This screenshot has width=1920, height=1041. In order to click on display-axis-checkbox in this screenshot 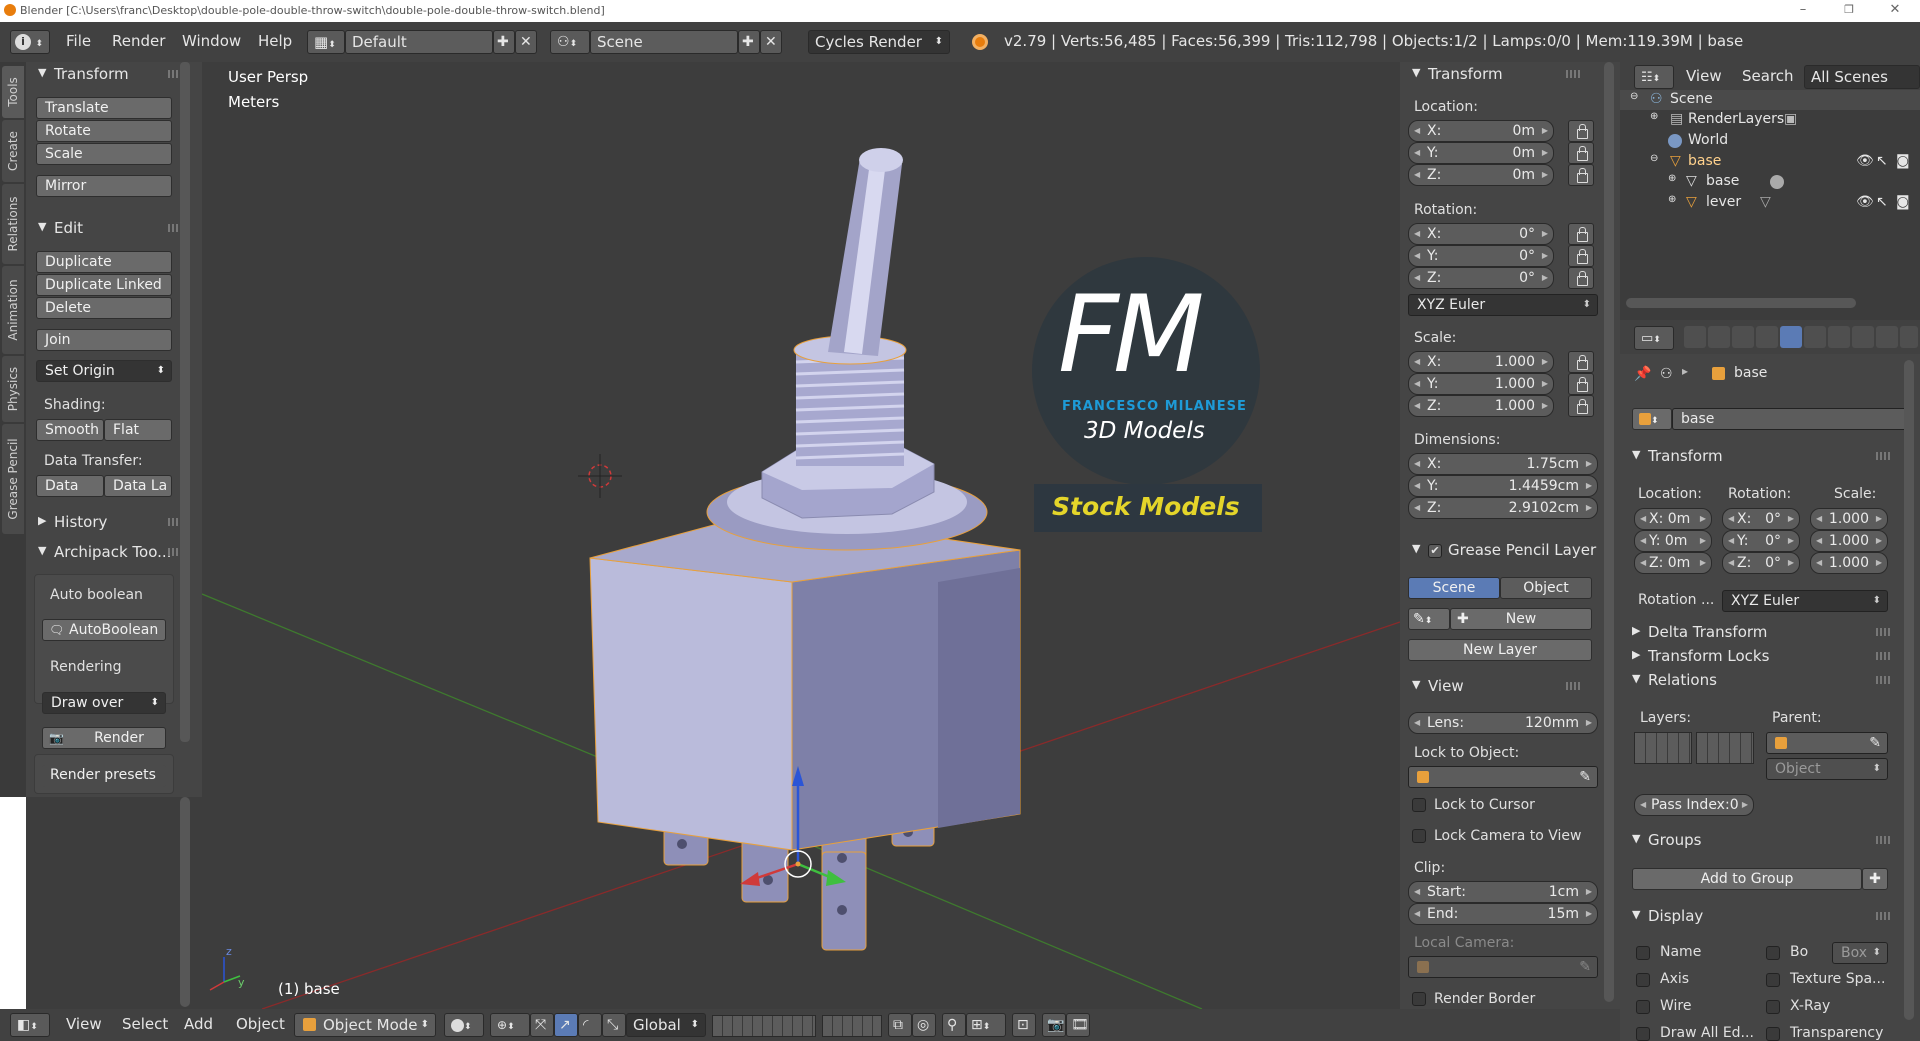, I will do `click(1643, 980)`.